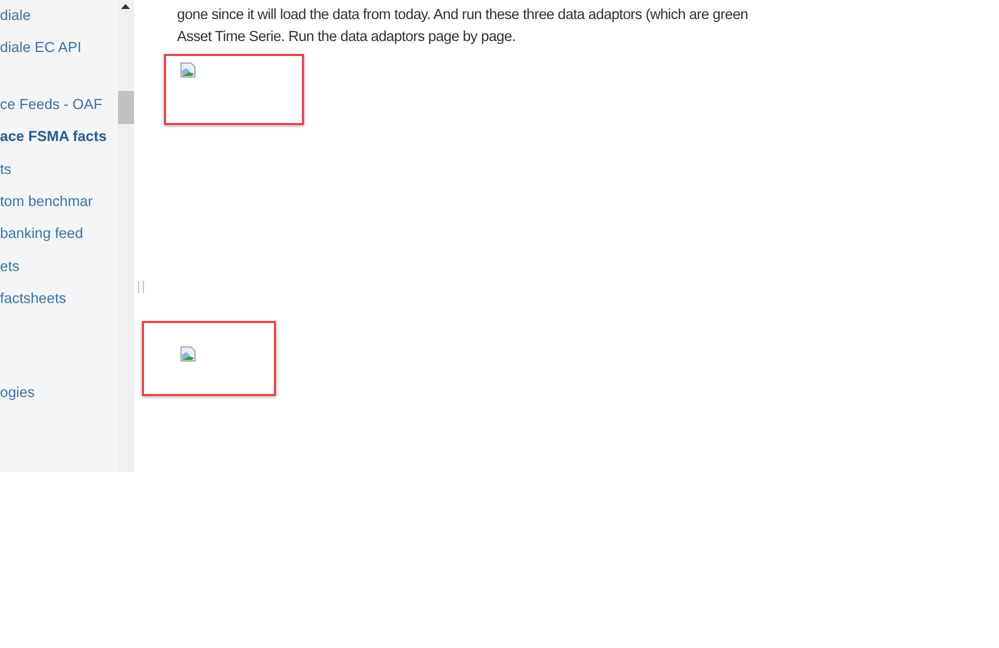 The image size is (999, 648). What do you see at coordinates (59, 137) in the screenshot?
I see `sidebar-item: ace FSMA facts` at bounding box center [59, 137].